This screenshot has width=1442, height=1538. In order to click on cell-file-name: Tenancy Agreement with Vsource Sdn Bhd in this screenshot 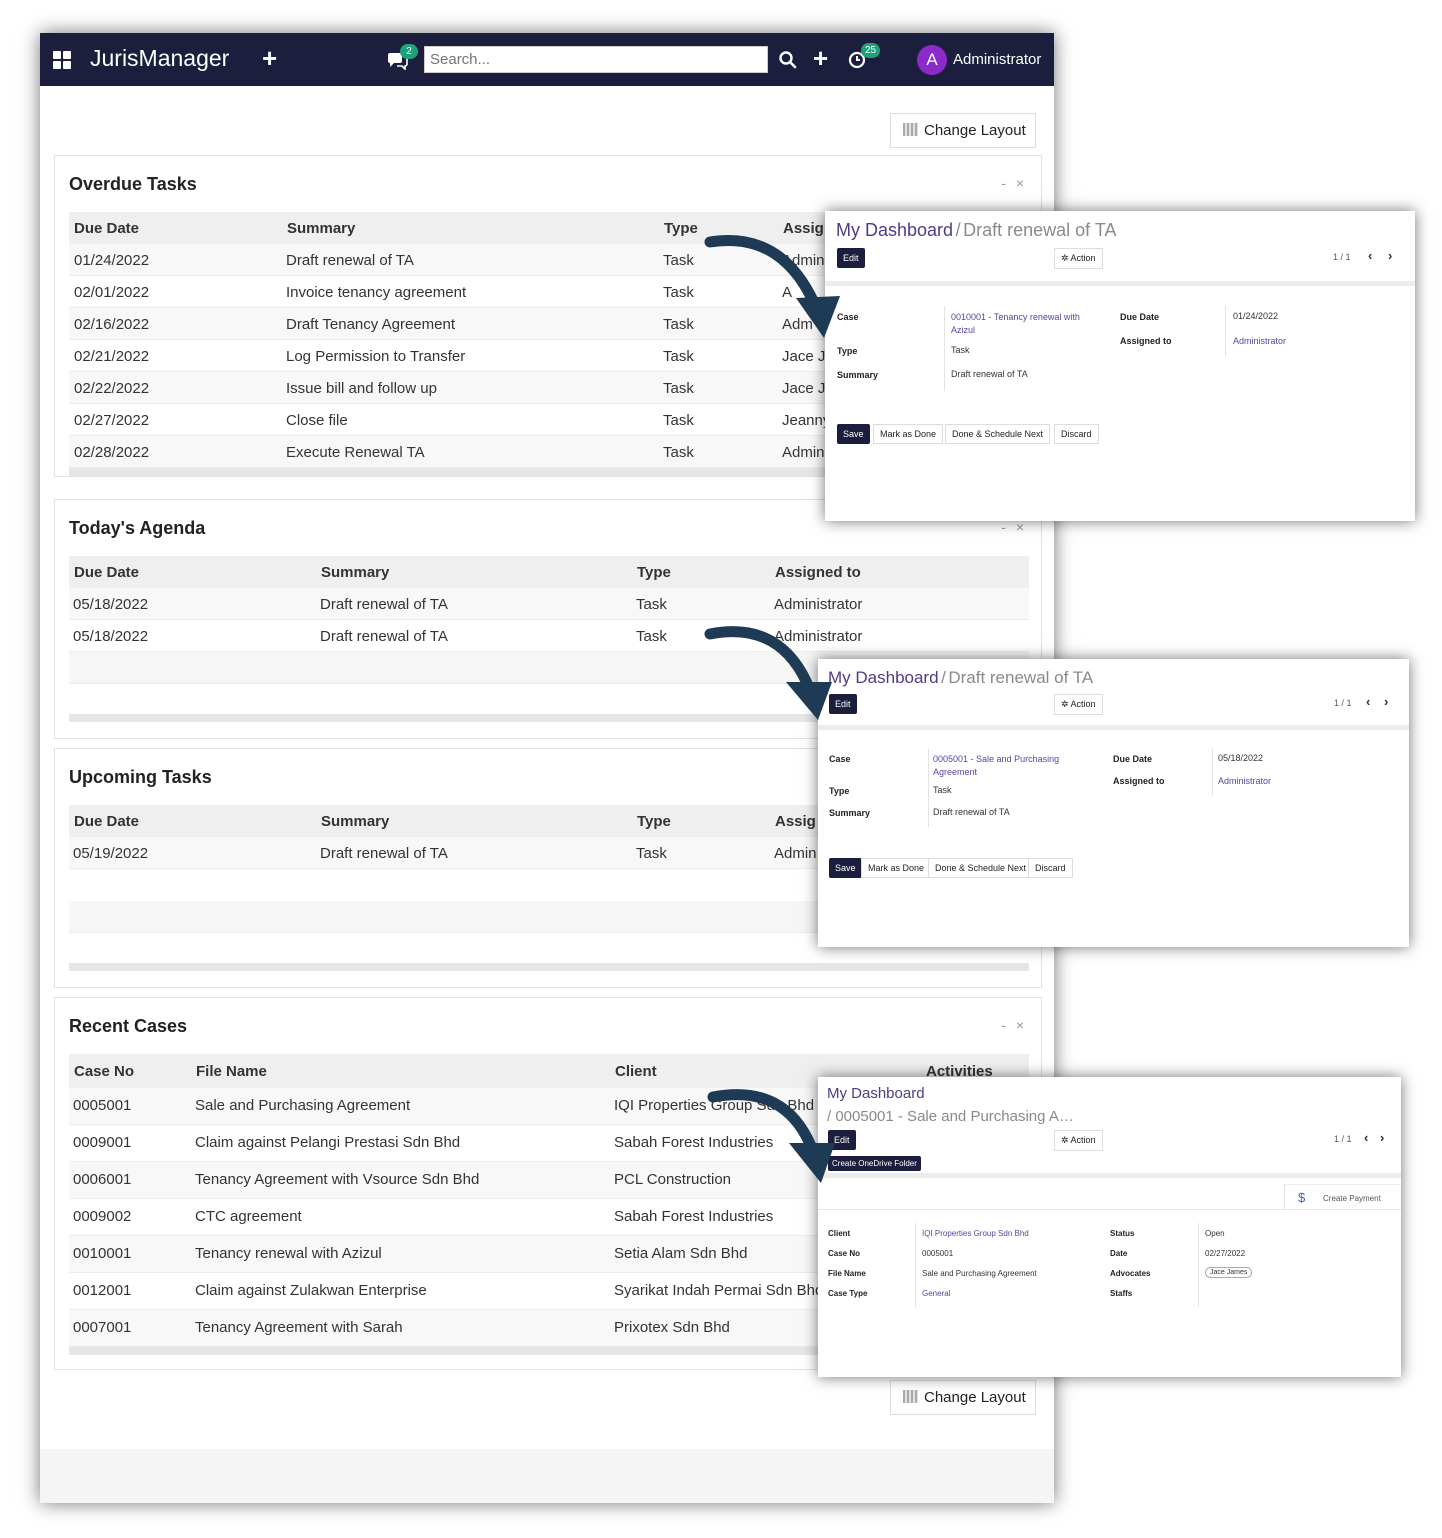, I will do `click(337, 1179)`.